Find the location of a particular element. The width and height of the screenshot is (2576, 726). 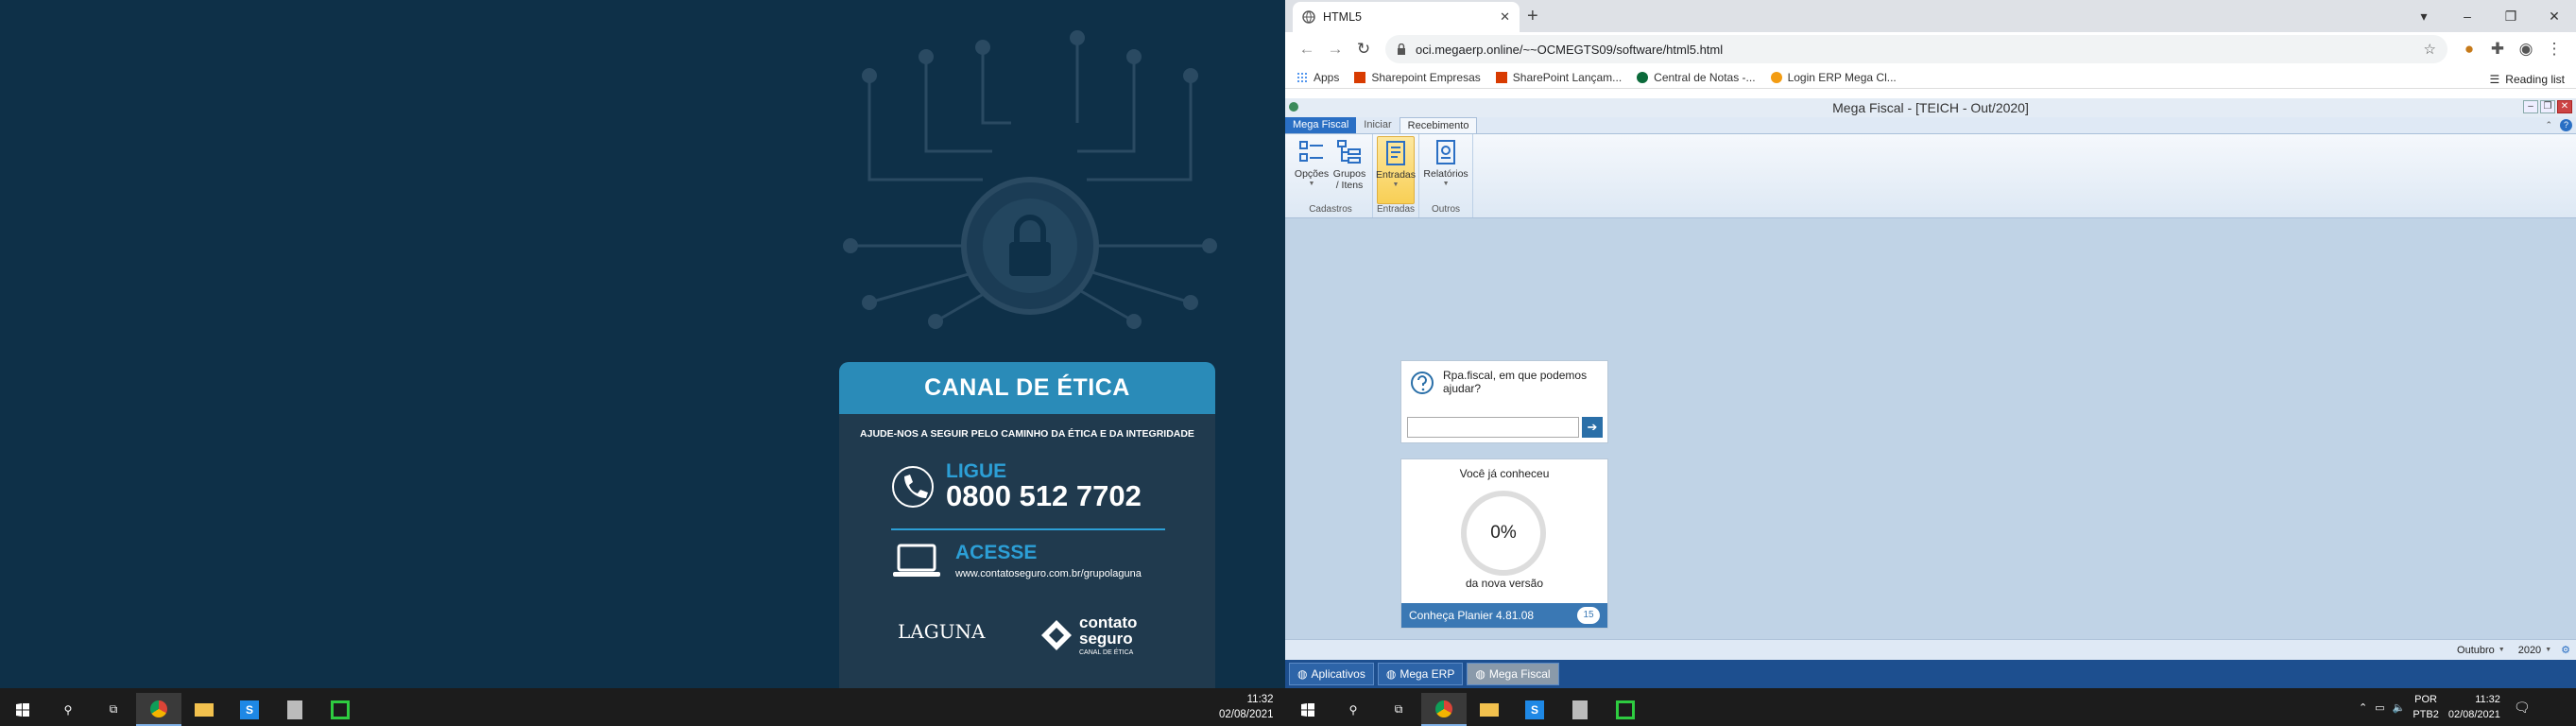

help-icon: ? is located at coordinates (2566, 125).